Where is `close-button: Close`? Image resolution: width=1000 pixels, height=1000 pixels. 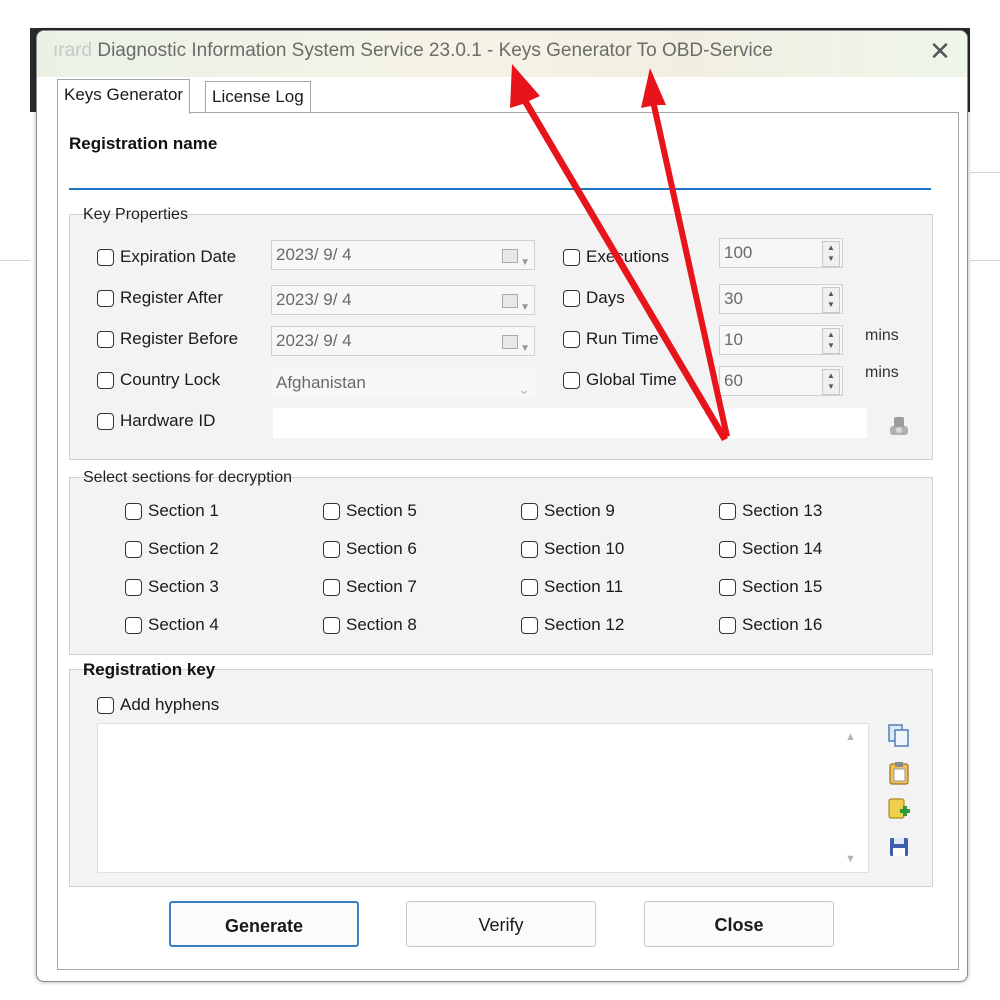 close-button: Close is located at coordinates (739, 924).